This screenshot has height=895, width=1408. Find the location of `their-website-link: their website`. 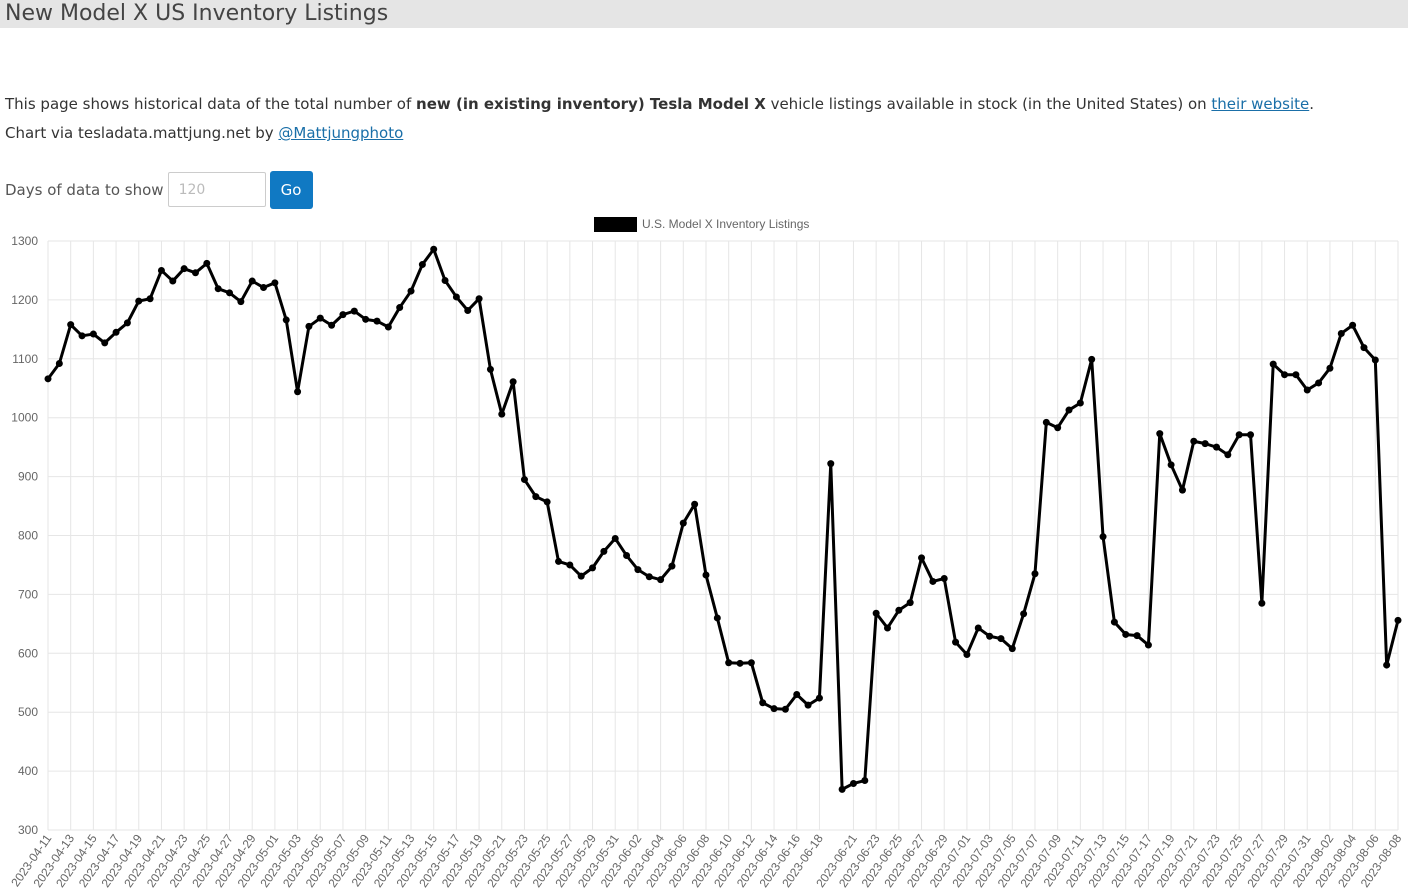

their-website-link: their website is located at coordinates (1260, 104).